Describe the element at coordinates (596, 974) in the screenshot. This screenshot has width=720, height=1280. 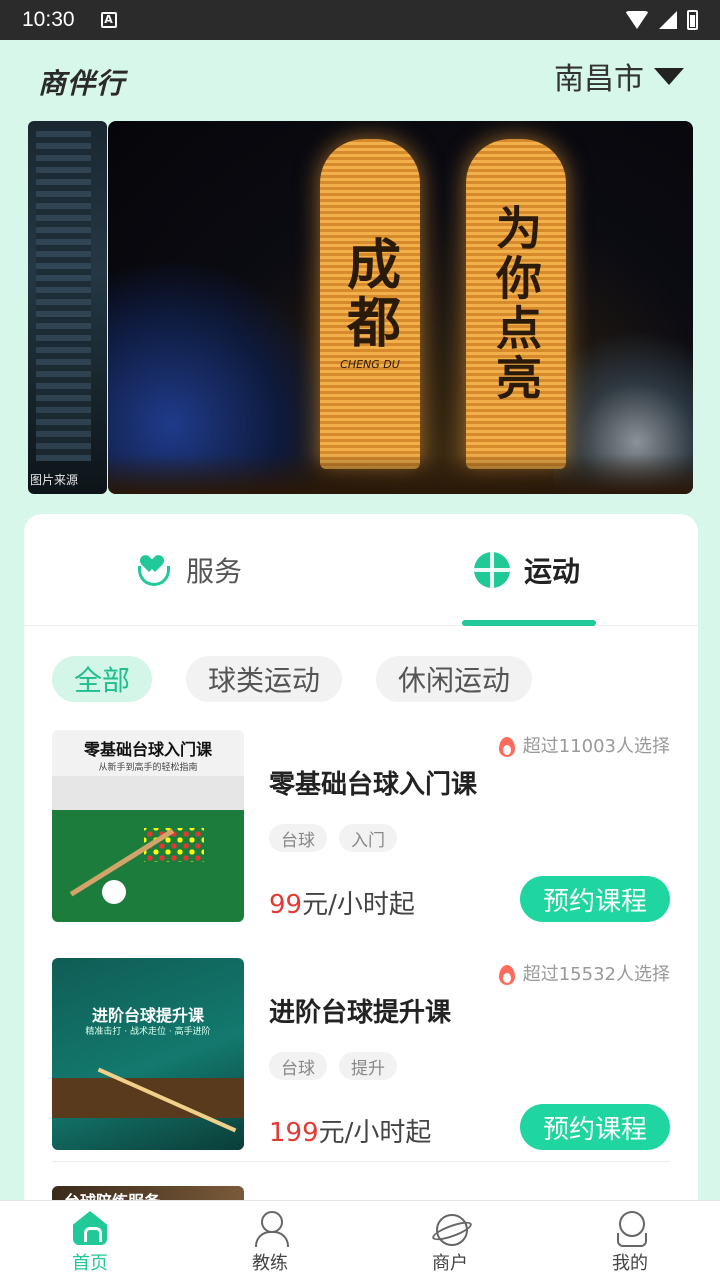
I see `popularity-text: 超过15532人选择` at that location.